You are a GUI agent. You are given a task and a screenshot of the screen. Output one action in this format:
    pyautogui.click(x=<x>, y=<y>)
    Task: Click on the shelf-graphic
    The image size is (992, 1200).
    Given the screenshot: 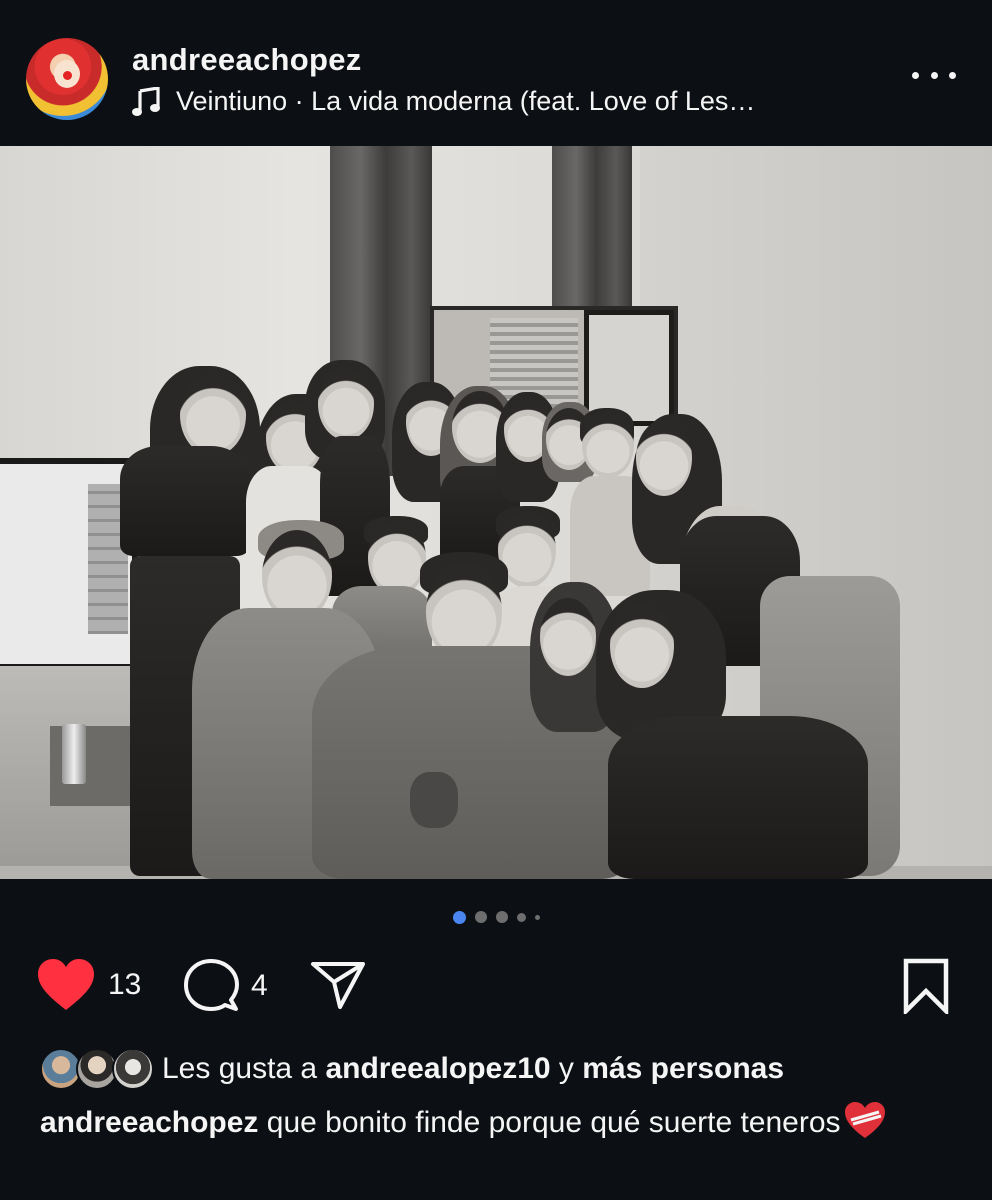 What is the action you would take?
    pyautogui.click(x=75, y=772)
    